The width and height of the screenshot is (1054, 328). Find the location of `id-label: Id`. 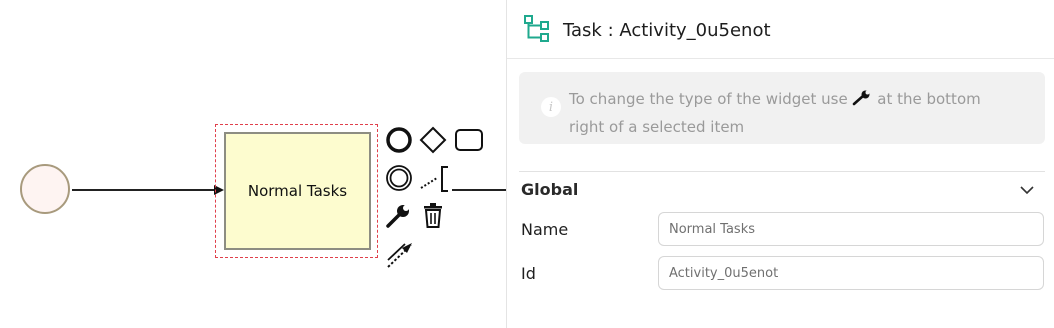

id-label: Id is located at coordinates (528, 273).